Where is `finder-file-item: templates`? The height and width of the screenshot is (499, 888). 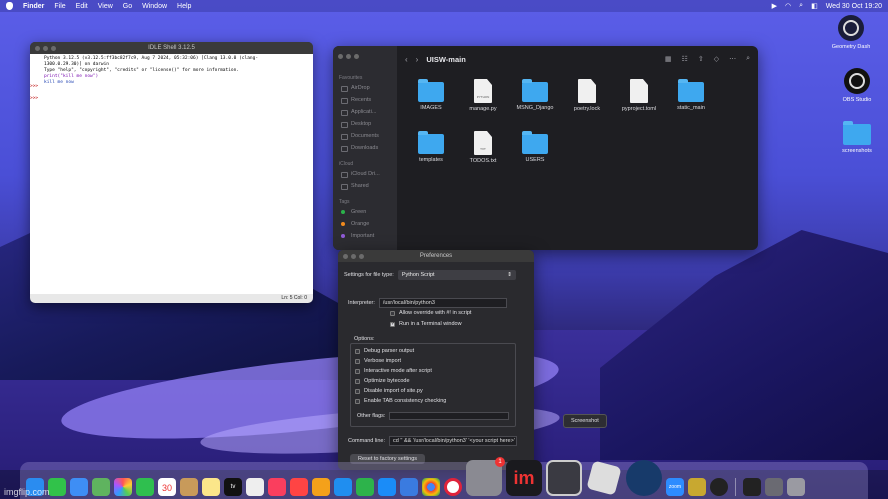 finder-file-item: templates is located at coordinates (431, 154).